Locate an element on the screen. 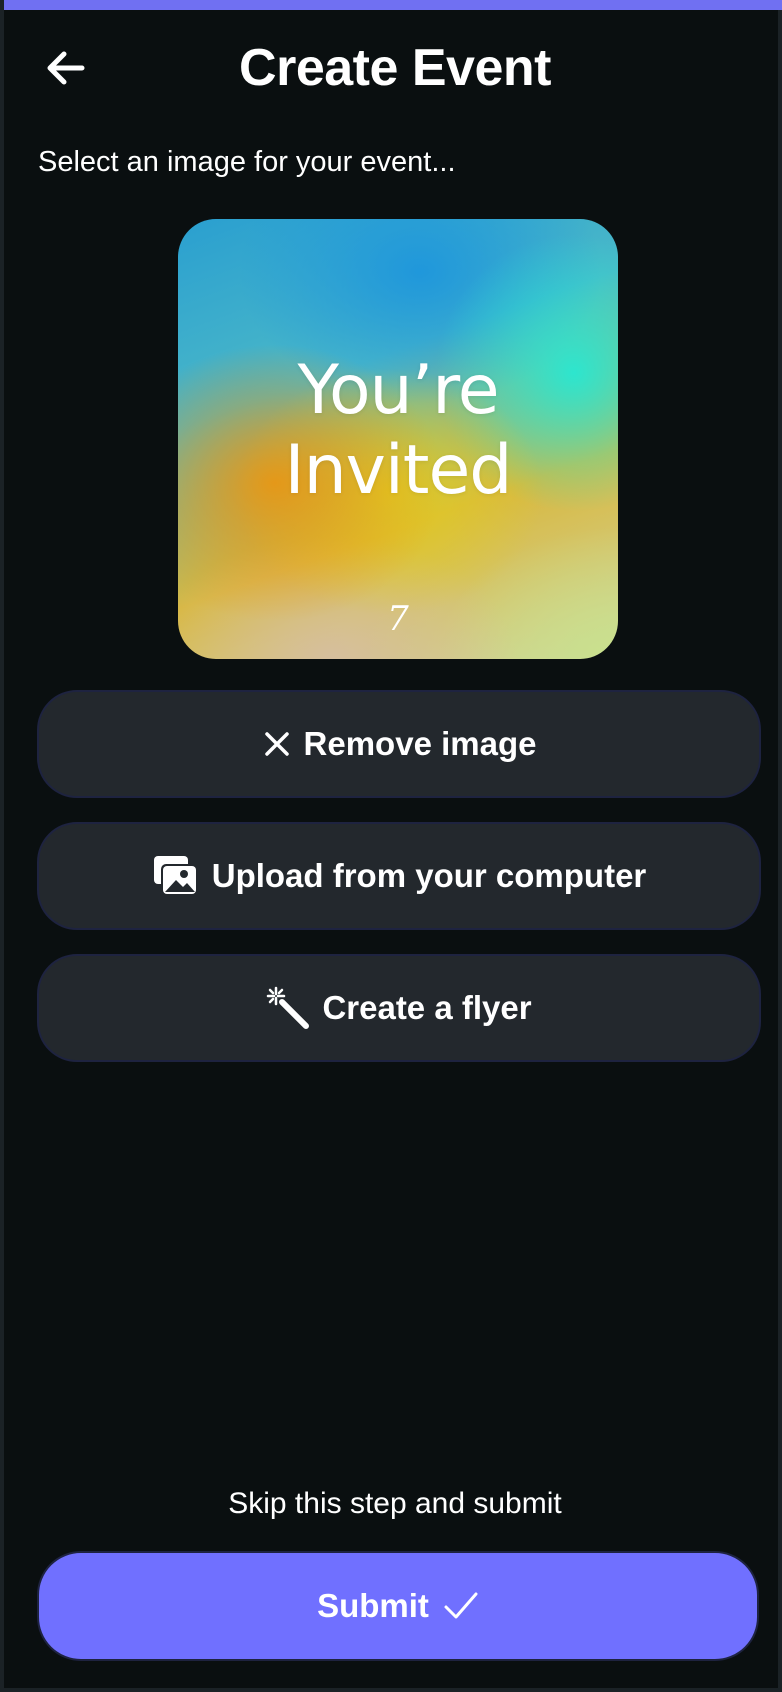 The width and height of the screenshot is (782, 1692). create-flyer-button: Create a flyer is located at coordinates (399, 1008).